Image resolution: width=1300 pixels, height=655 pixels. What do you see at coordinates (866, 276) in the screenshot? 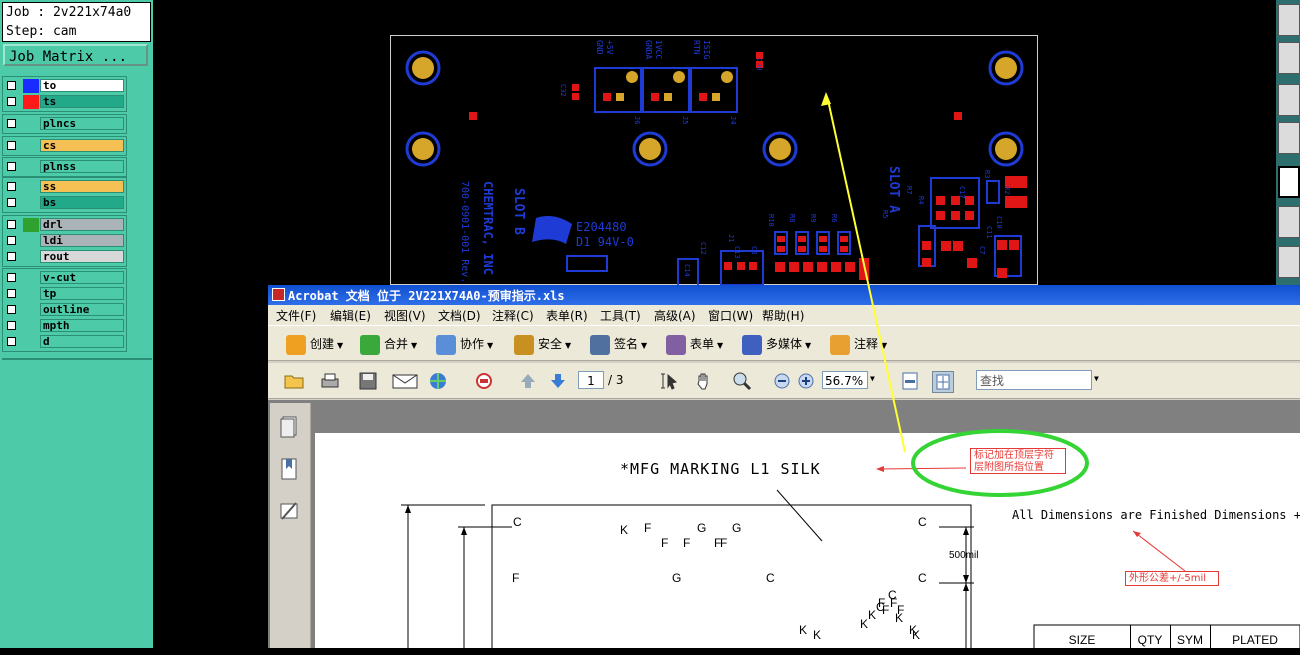
I see `yellow-annotation-arrow` at bounding box center [866, 276].